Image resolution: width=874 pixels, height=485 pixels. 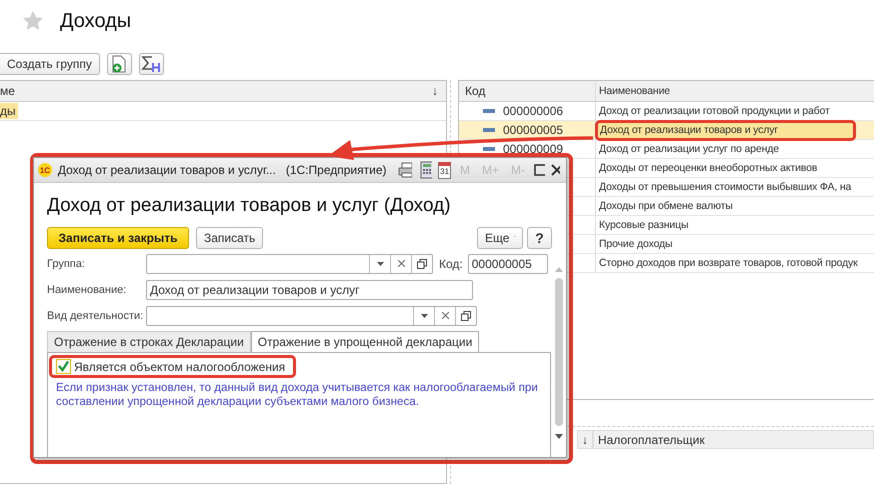 I want to click on code-cell: 000000006, so click(x=533, y=111).